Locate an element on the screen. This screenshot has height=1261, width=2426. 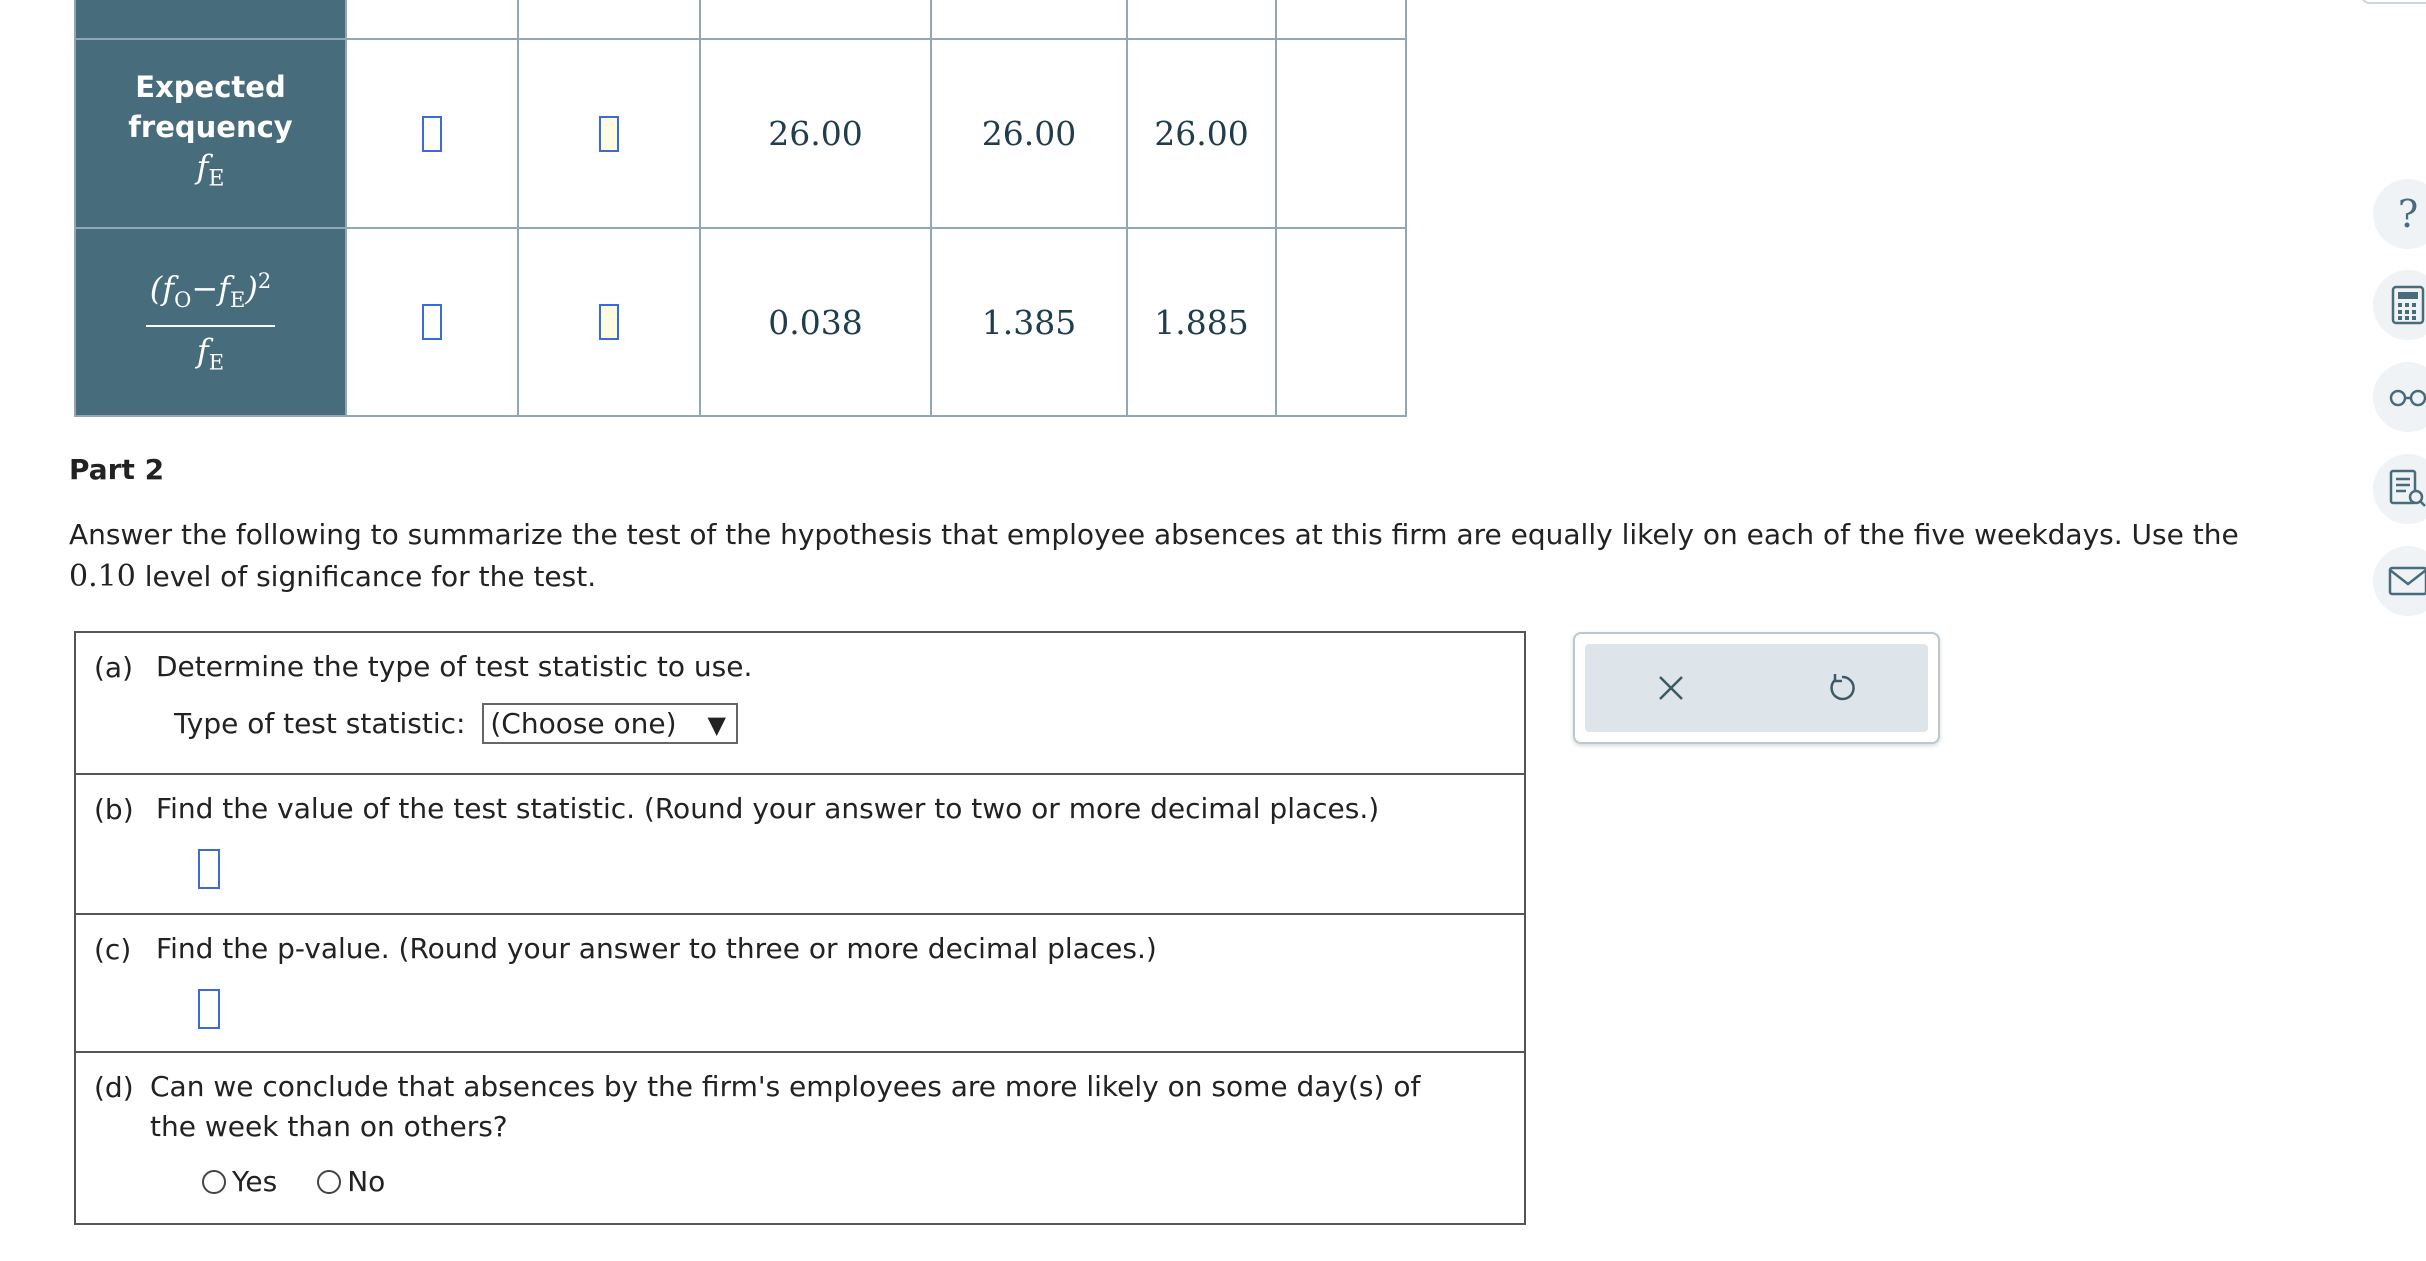
radio-option-yes: Yes is located at coordinates (239, 1181).